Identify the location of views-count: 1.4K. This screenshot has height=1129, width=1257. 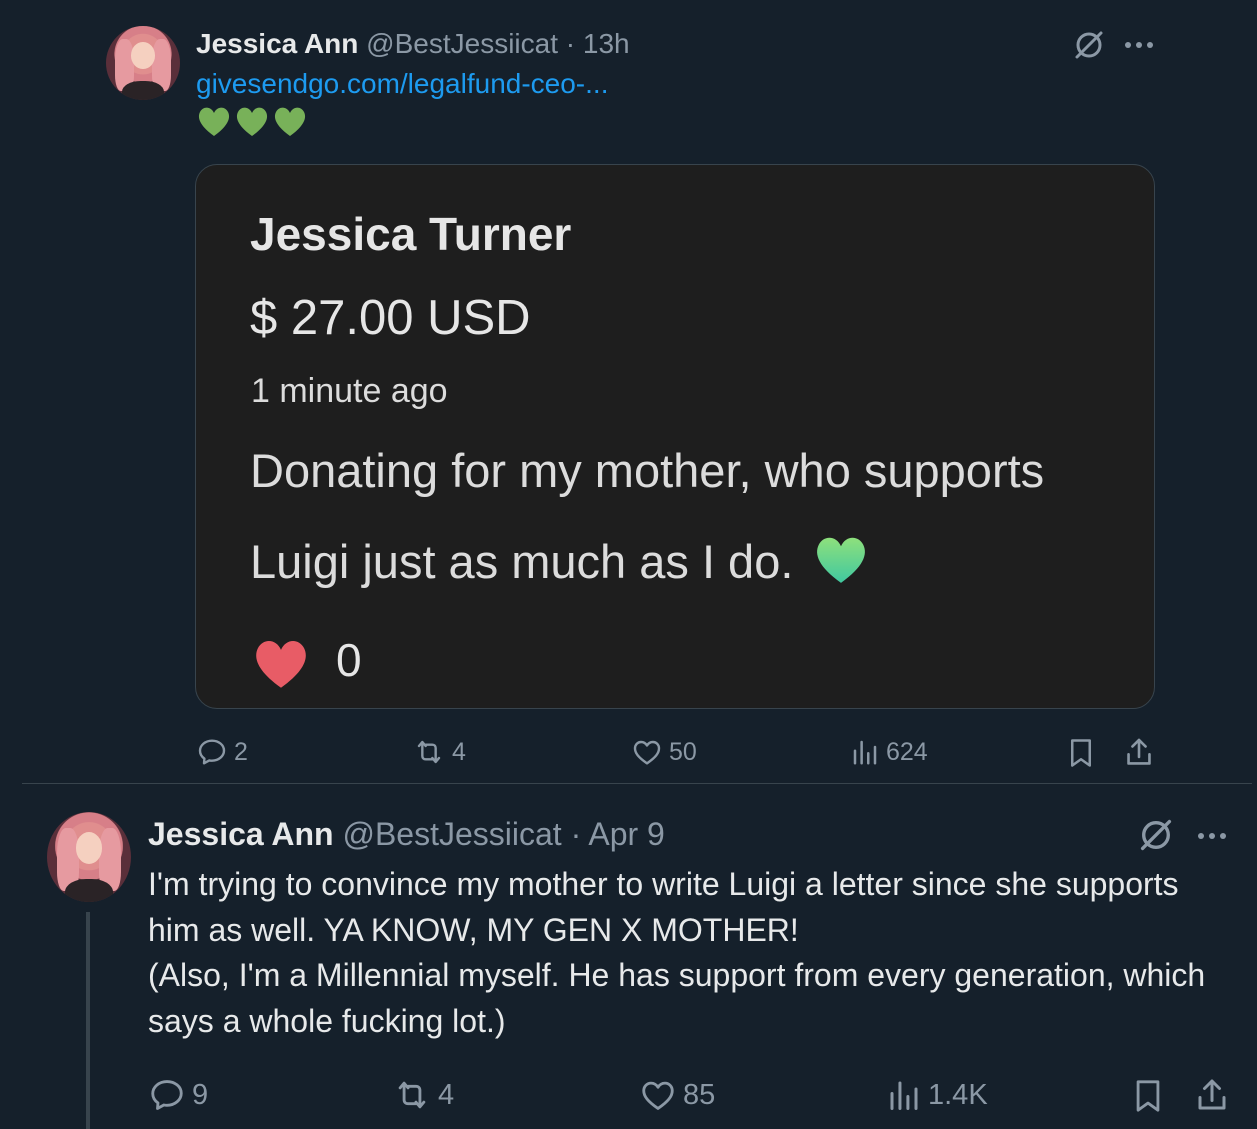
(958, 1094).